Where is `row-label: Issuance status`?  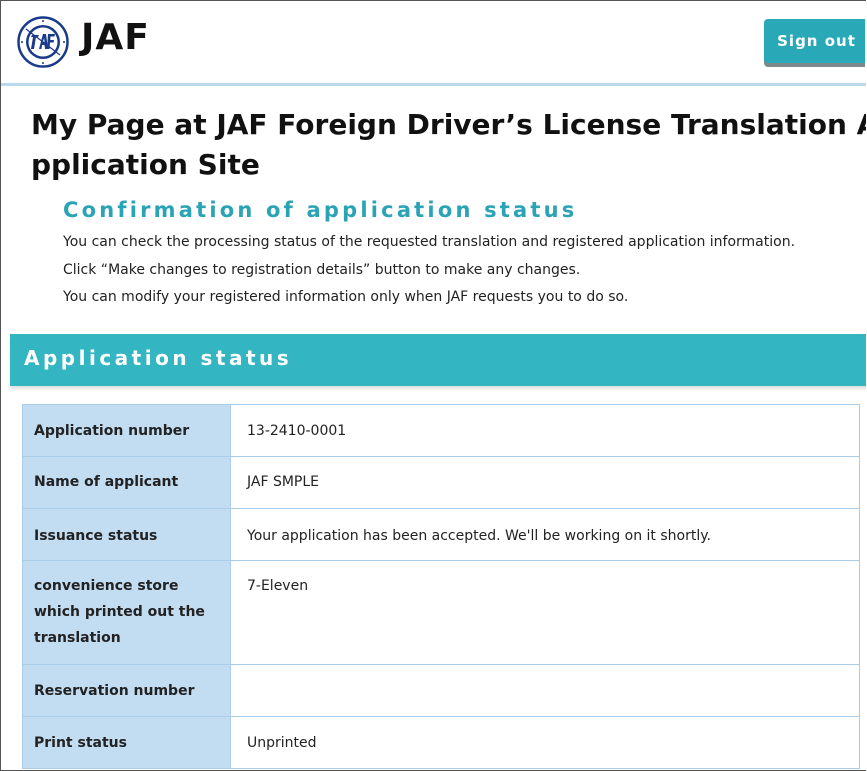
row-label: Issuance status is located at coordinates (126, 534).